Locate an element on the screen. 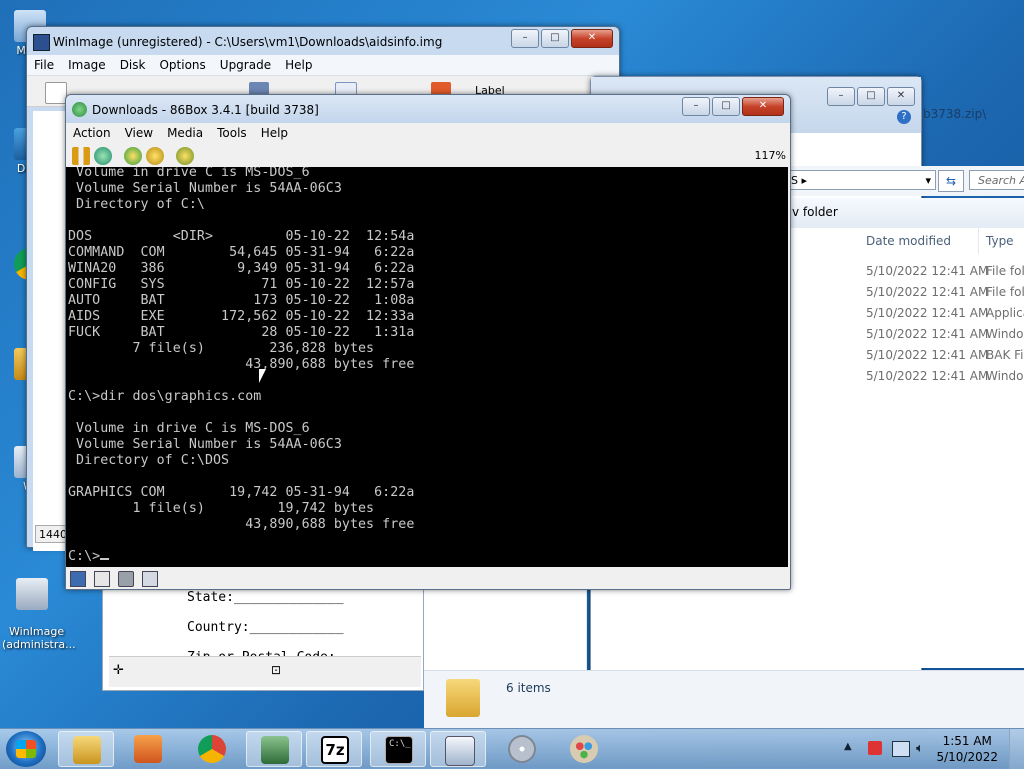 Image resolution: width=1024 pixels, height=769 pixels. row-type: Window is located at coordinates (1005, 334).